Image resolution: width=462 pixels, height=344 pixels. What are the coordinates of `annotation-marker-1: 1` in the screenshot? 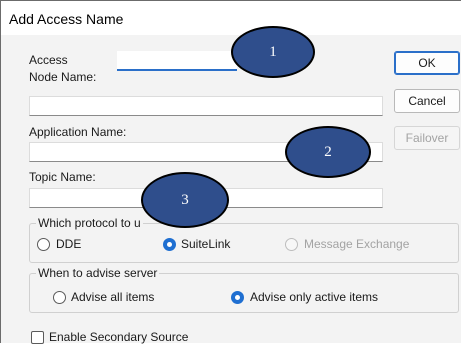 It's located at (273, 52).